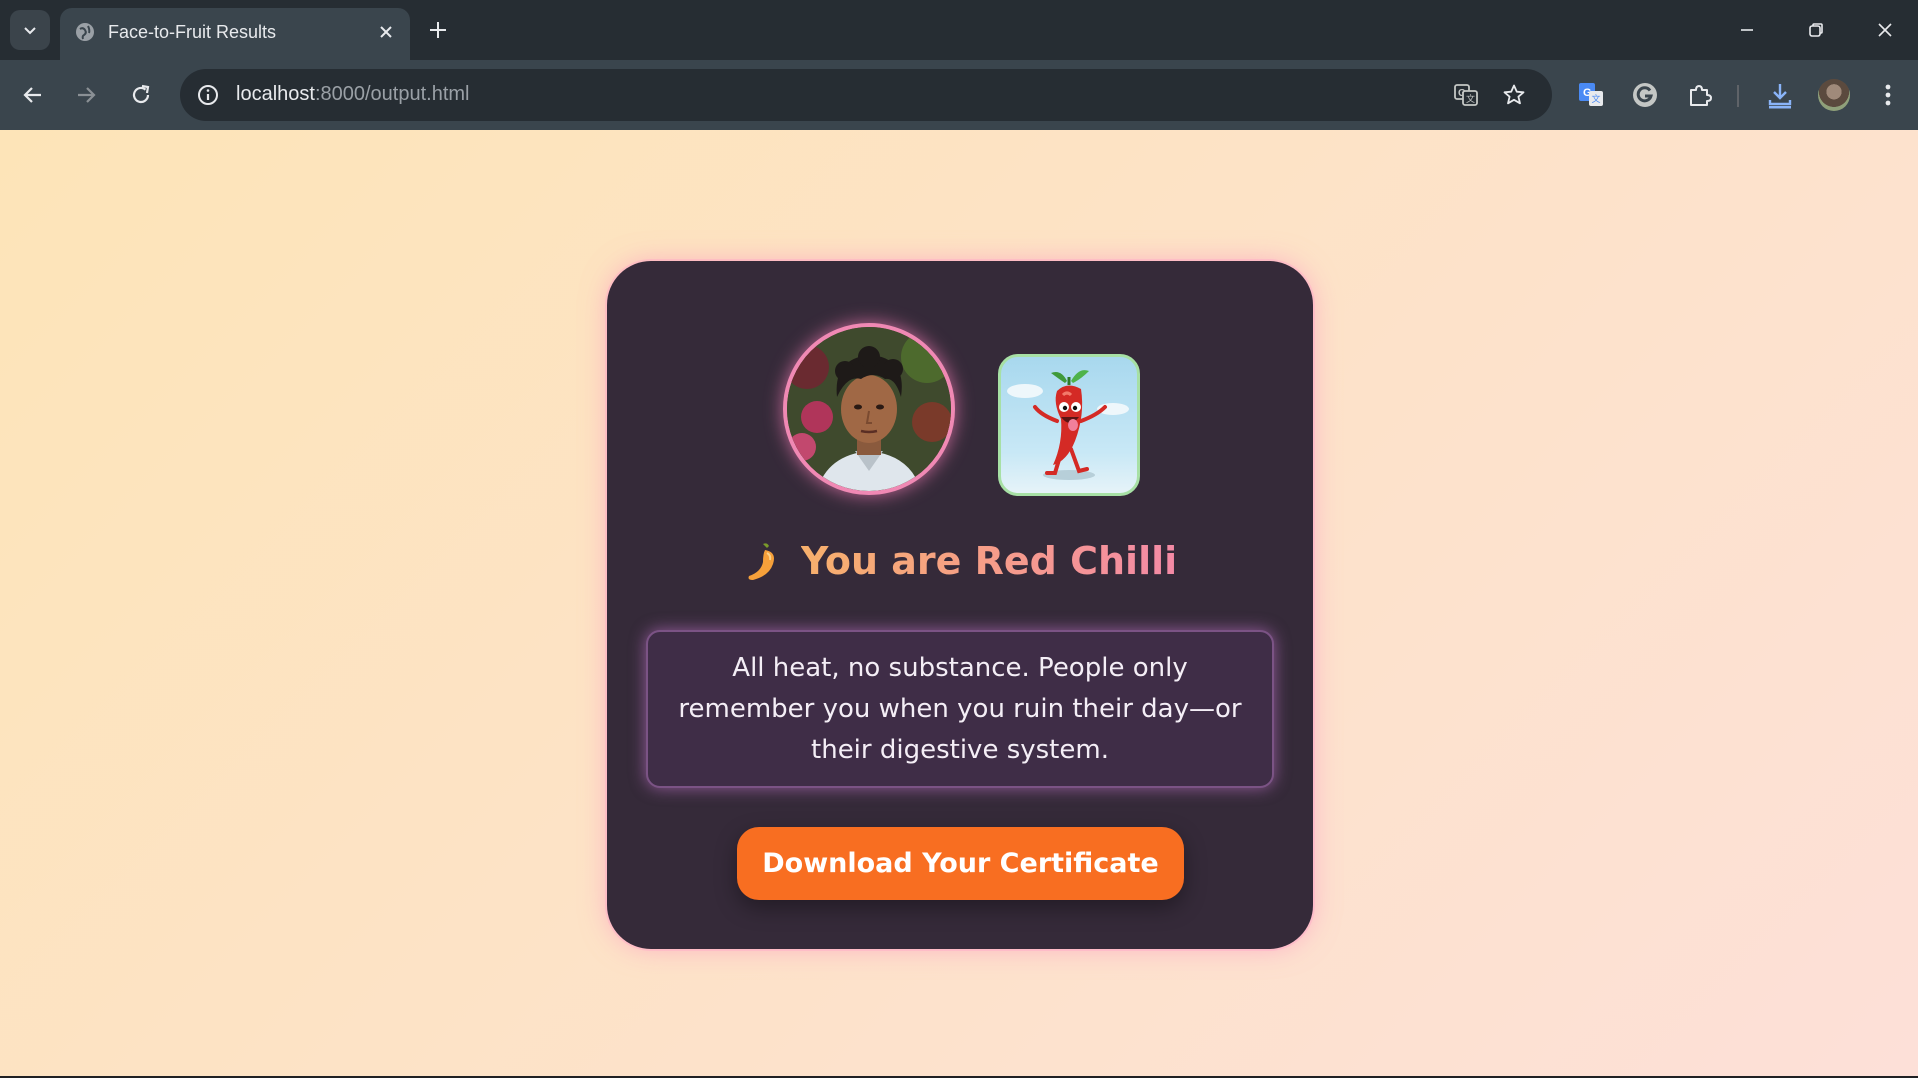  I want to click on reload-button, so click(141, 95).